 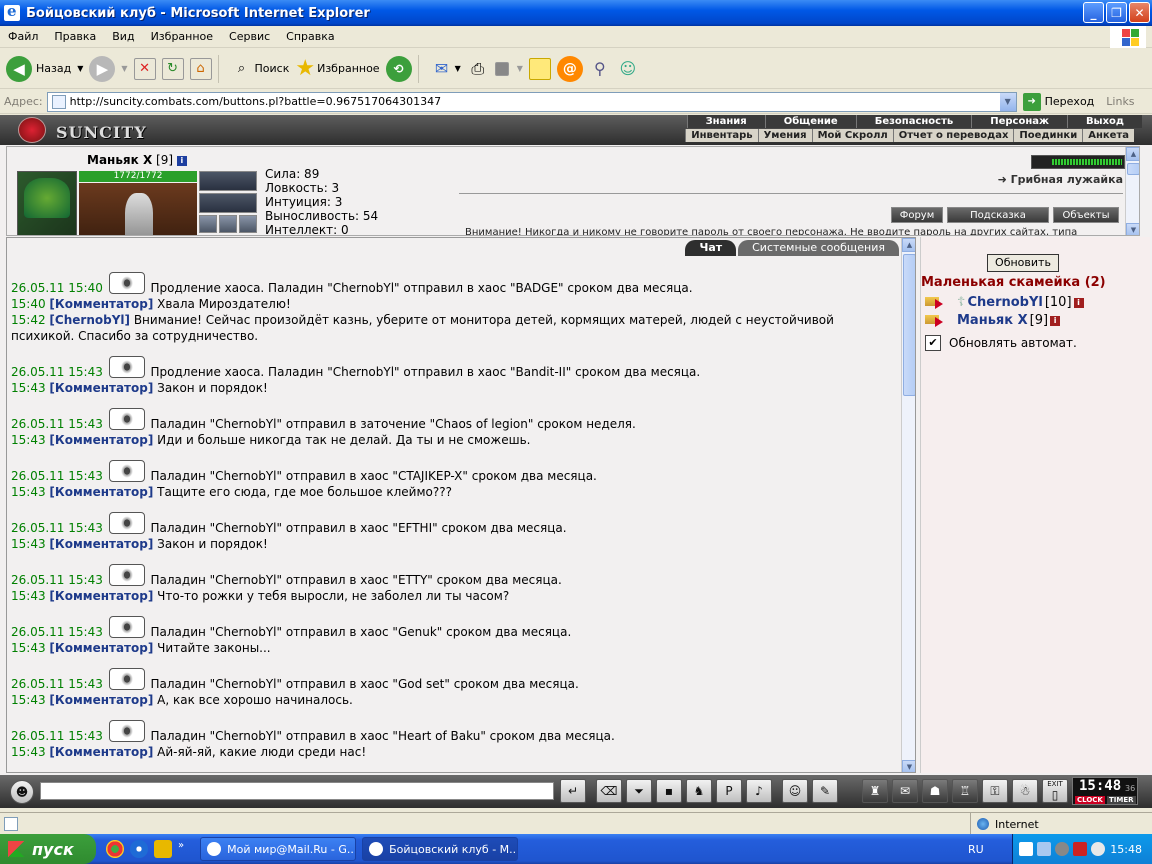 I want to click on message-author: [ChernobYl], so click(x=89, y=320).